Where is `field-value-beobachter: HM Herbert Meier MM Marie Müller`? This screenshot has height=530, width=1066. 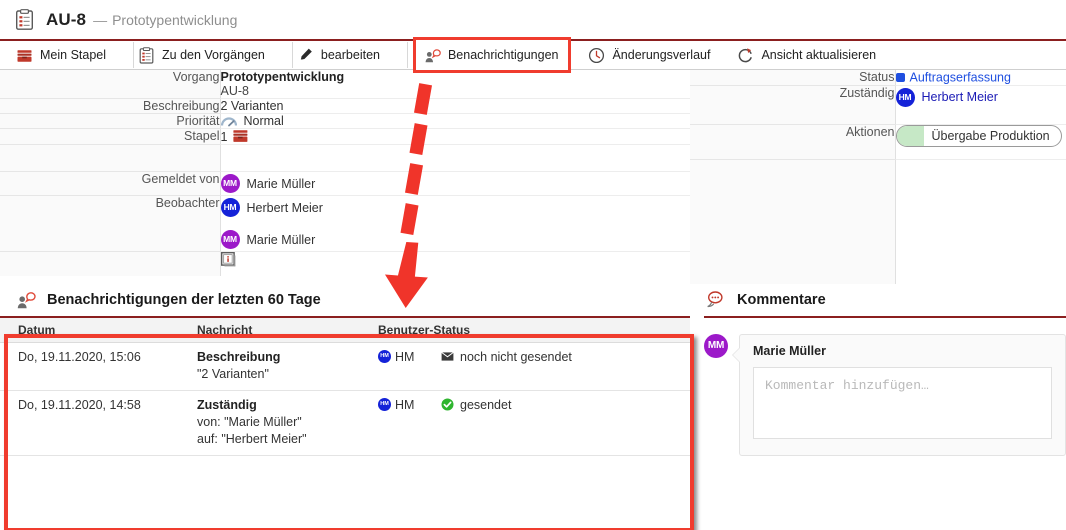 field-value-beobachter: HM Herbert Meier MM Marie Müller is located at coordinates (455, 223).